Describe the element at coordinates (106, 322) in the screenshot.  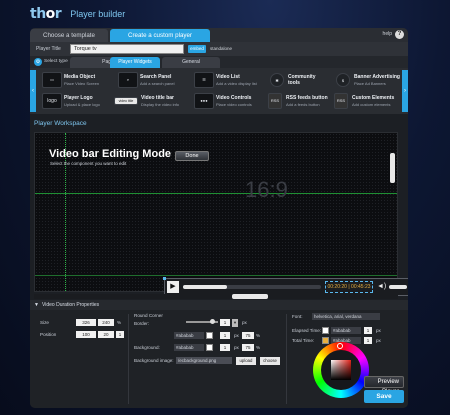
I see `size-height-field: 240` at that location.